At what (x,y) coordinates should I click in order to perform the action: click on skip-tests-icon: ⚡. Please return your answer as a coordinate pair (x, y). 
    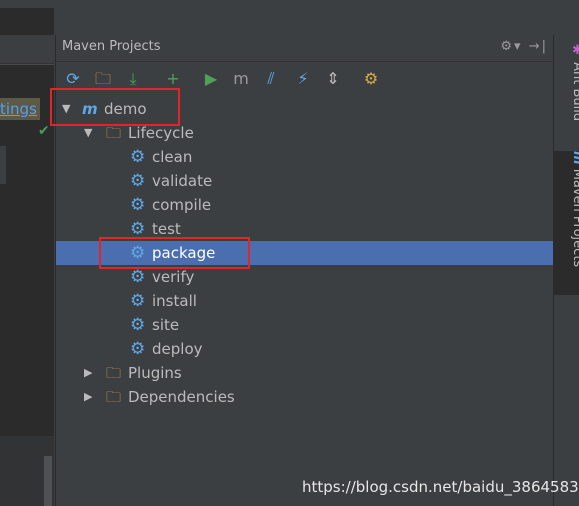
    Looking at the image, I should click on (303, 79).